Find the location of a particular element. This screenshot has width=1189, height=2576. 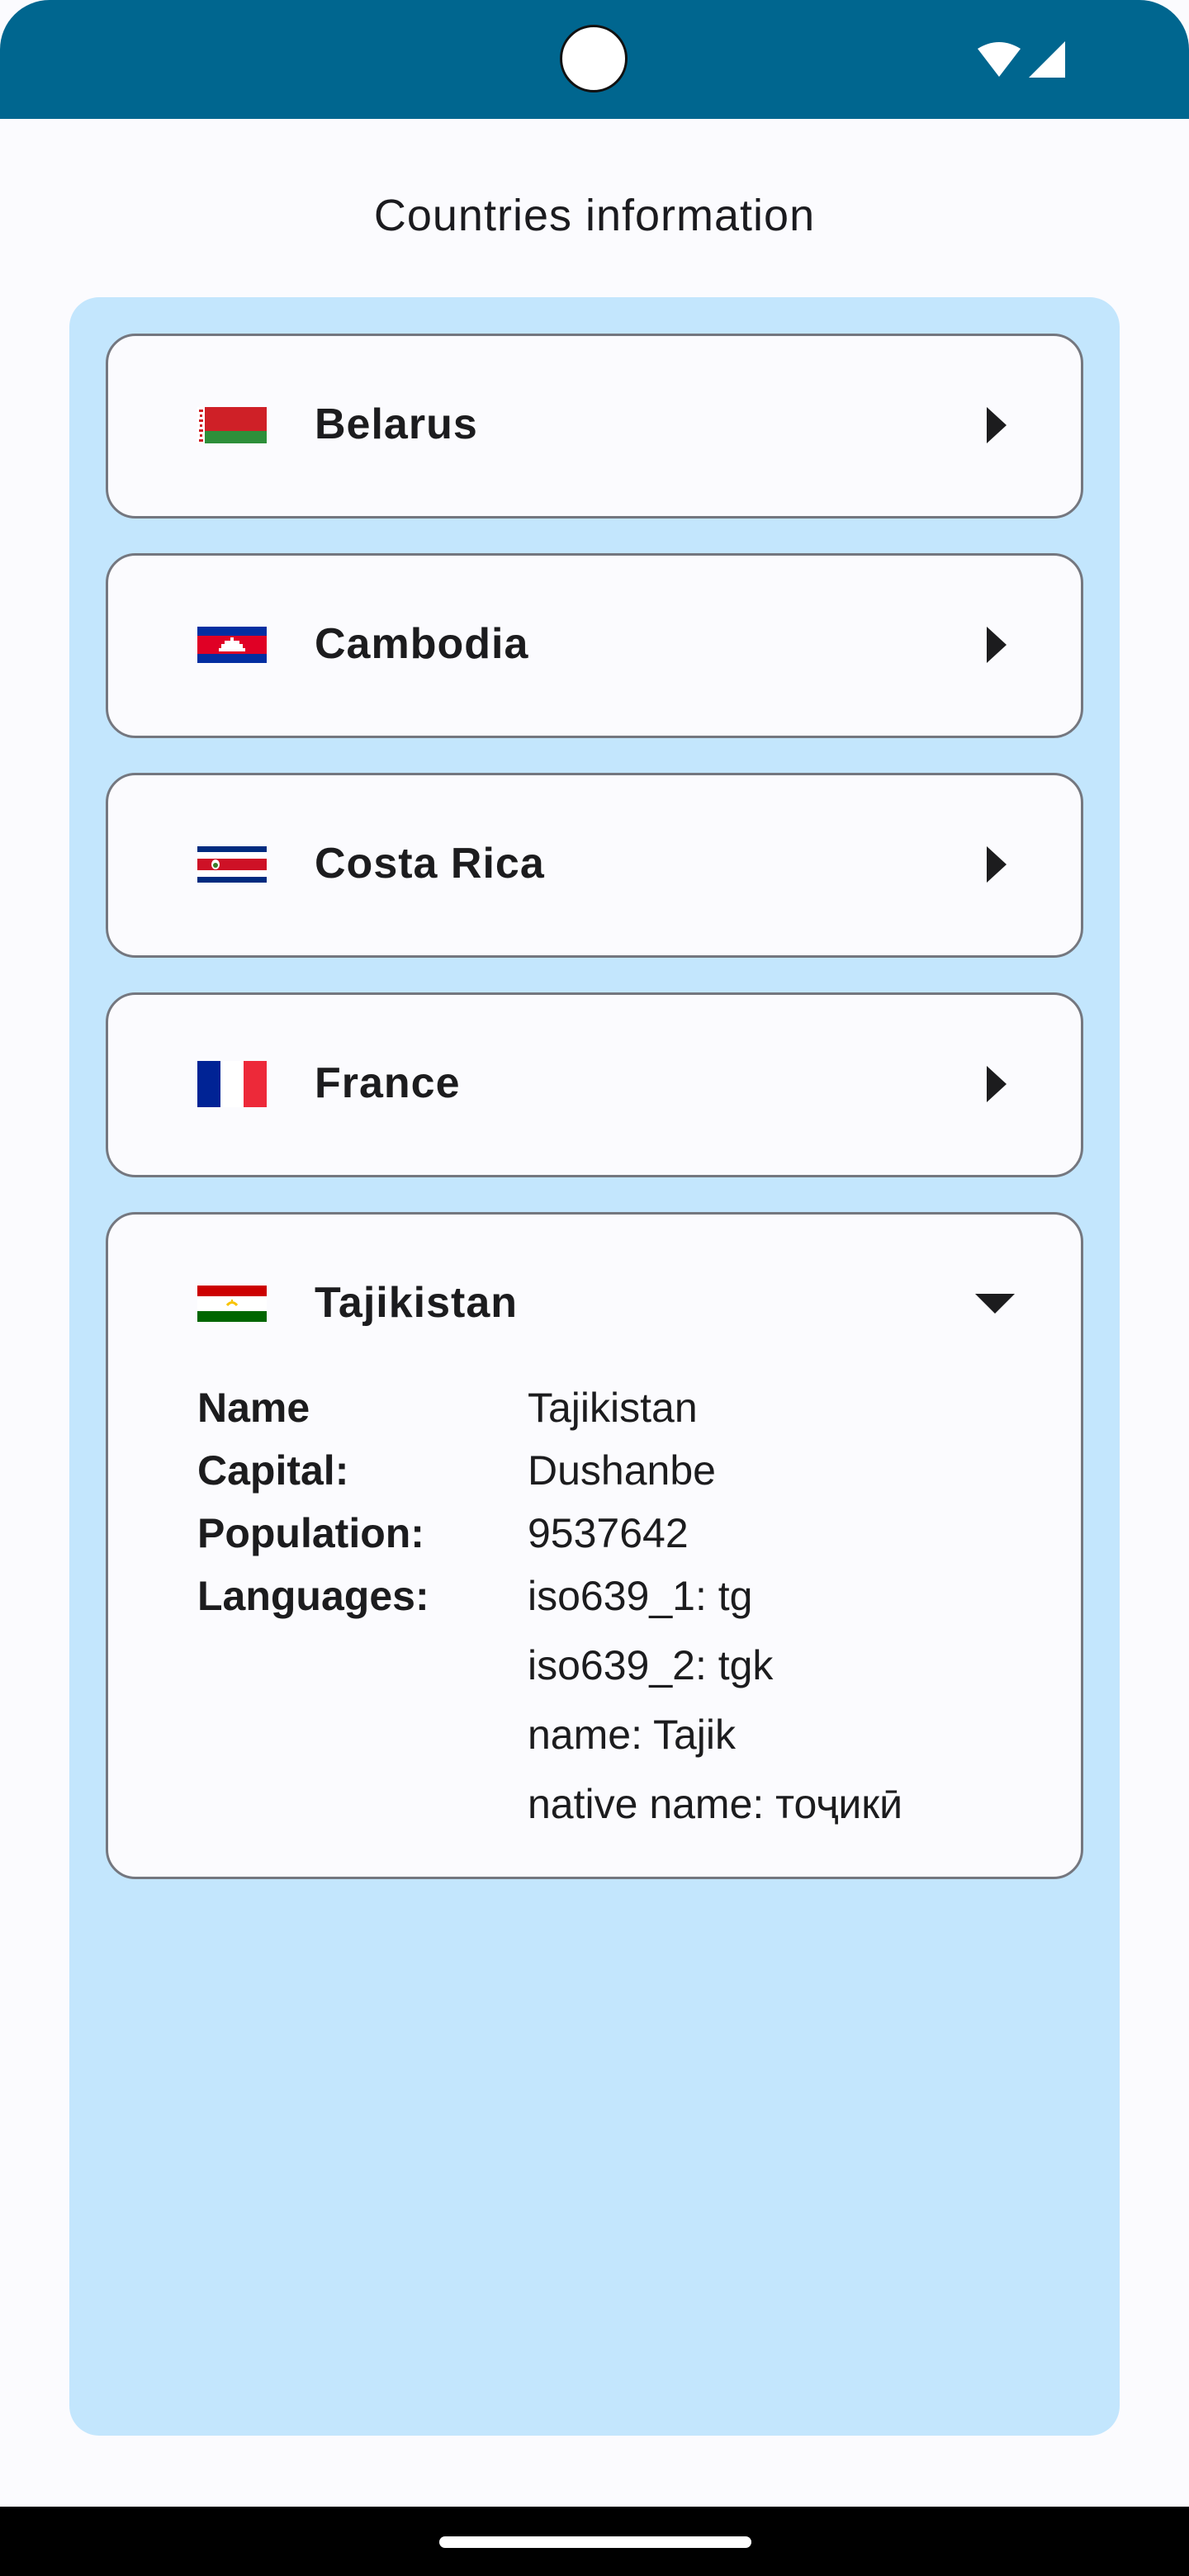

country-card-header: France is located at coordinates (594, 1083).